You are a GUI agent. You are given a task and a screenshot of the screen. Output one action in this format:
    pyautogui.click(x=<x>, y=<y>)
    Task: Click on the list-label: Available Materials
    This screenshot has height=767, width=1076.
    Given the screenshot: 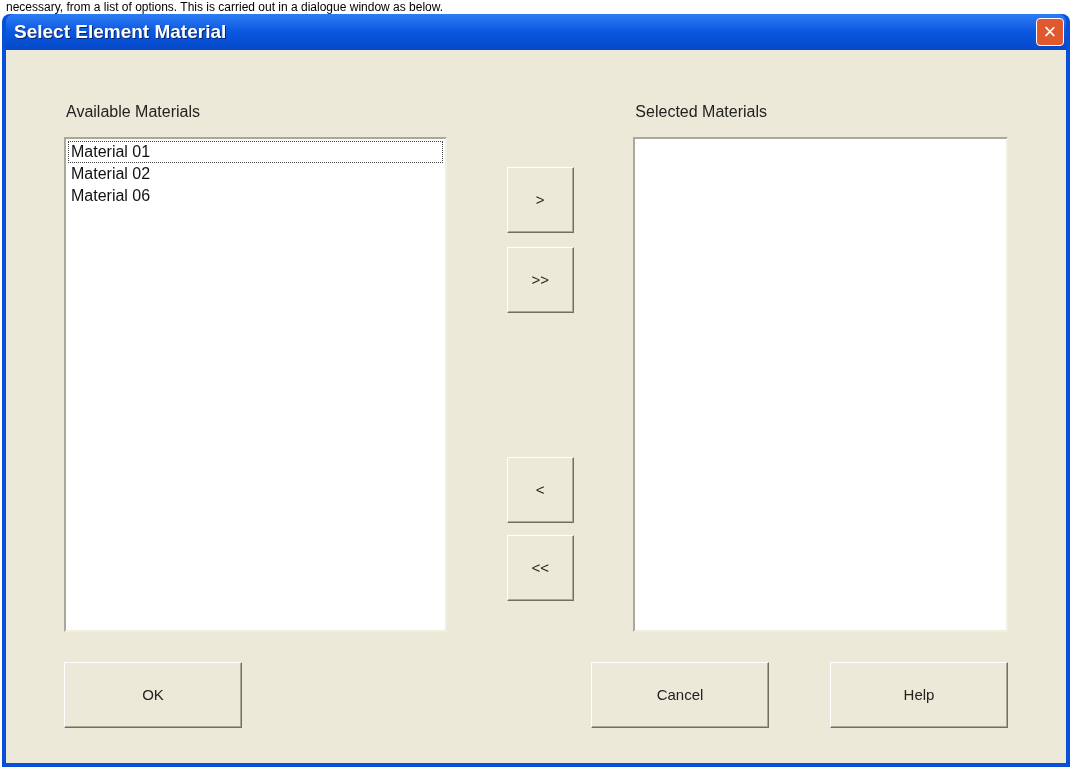 What is the action you would take?
    pyautogui.click(x=133, y=112)
    